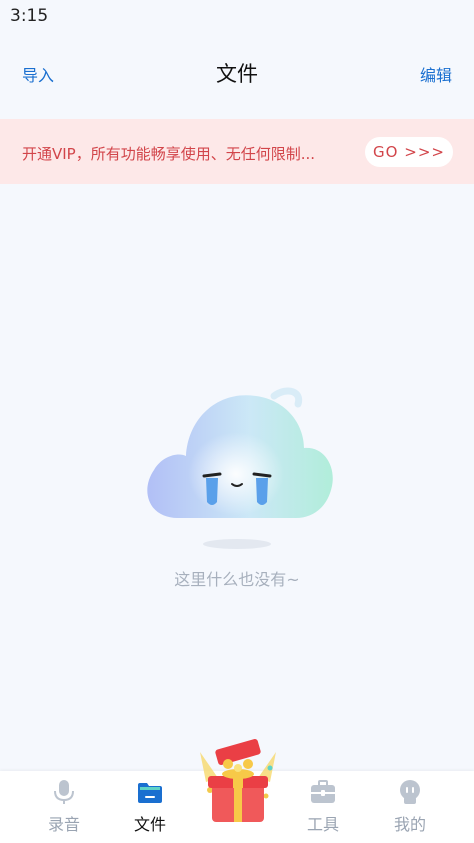  I want to click on tab-files: 文件, so click(150, 807).